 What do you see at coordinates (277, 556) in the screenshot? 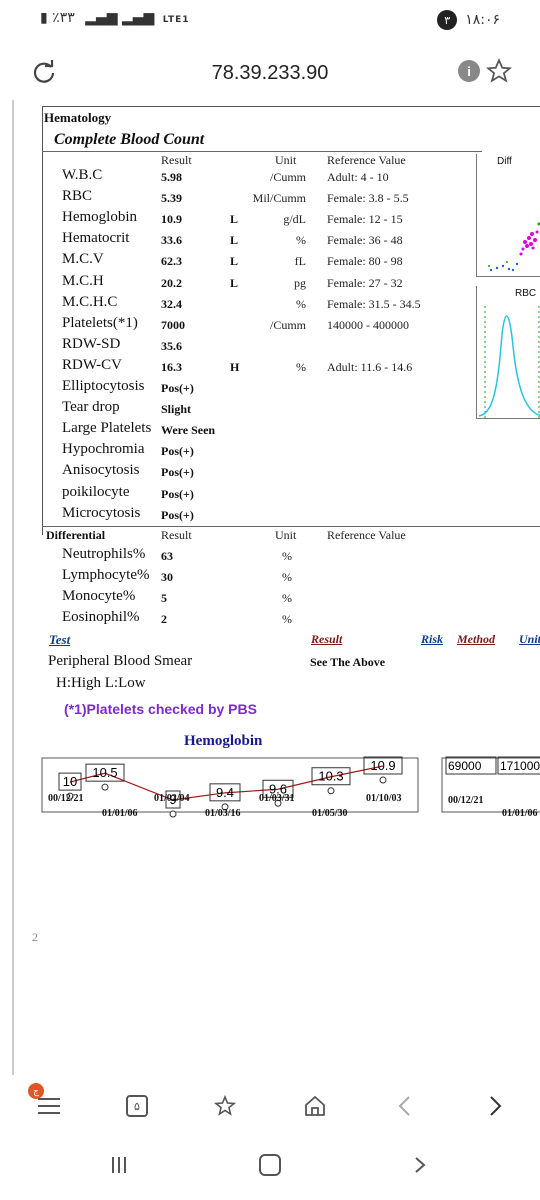
I see `differential-row: Neutrophils% 63%` at bounding box center [277, 556].